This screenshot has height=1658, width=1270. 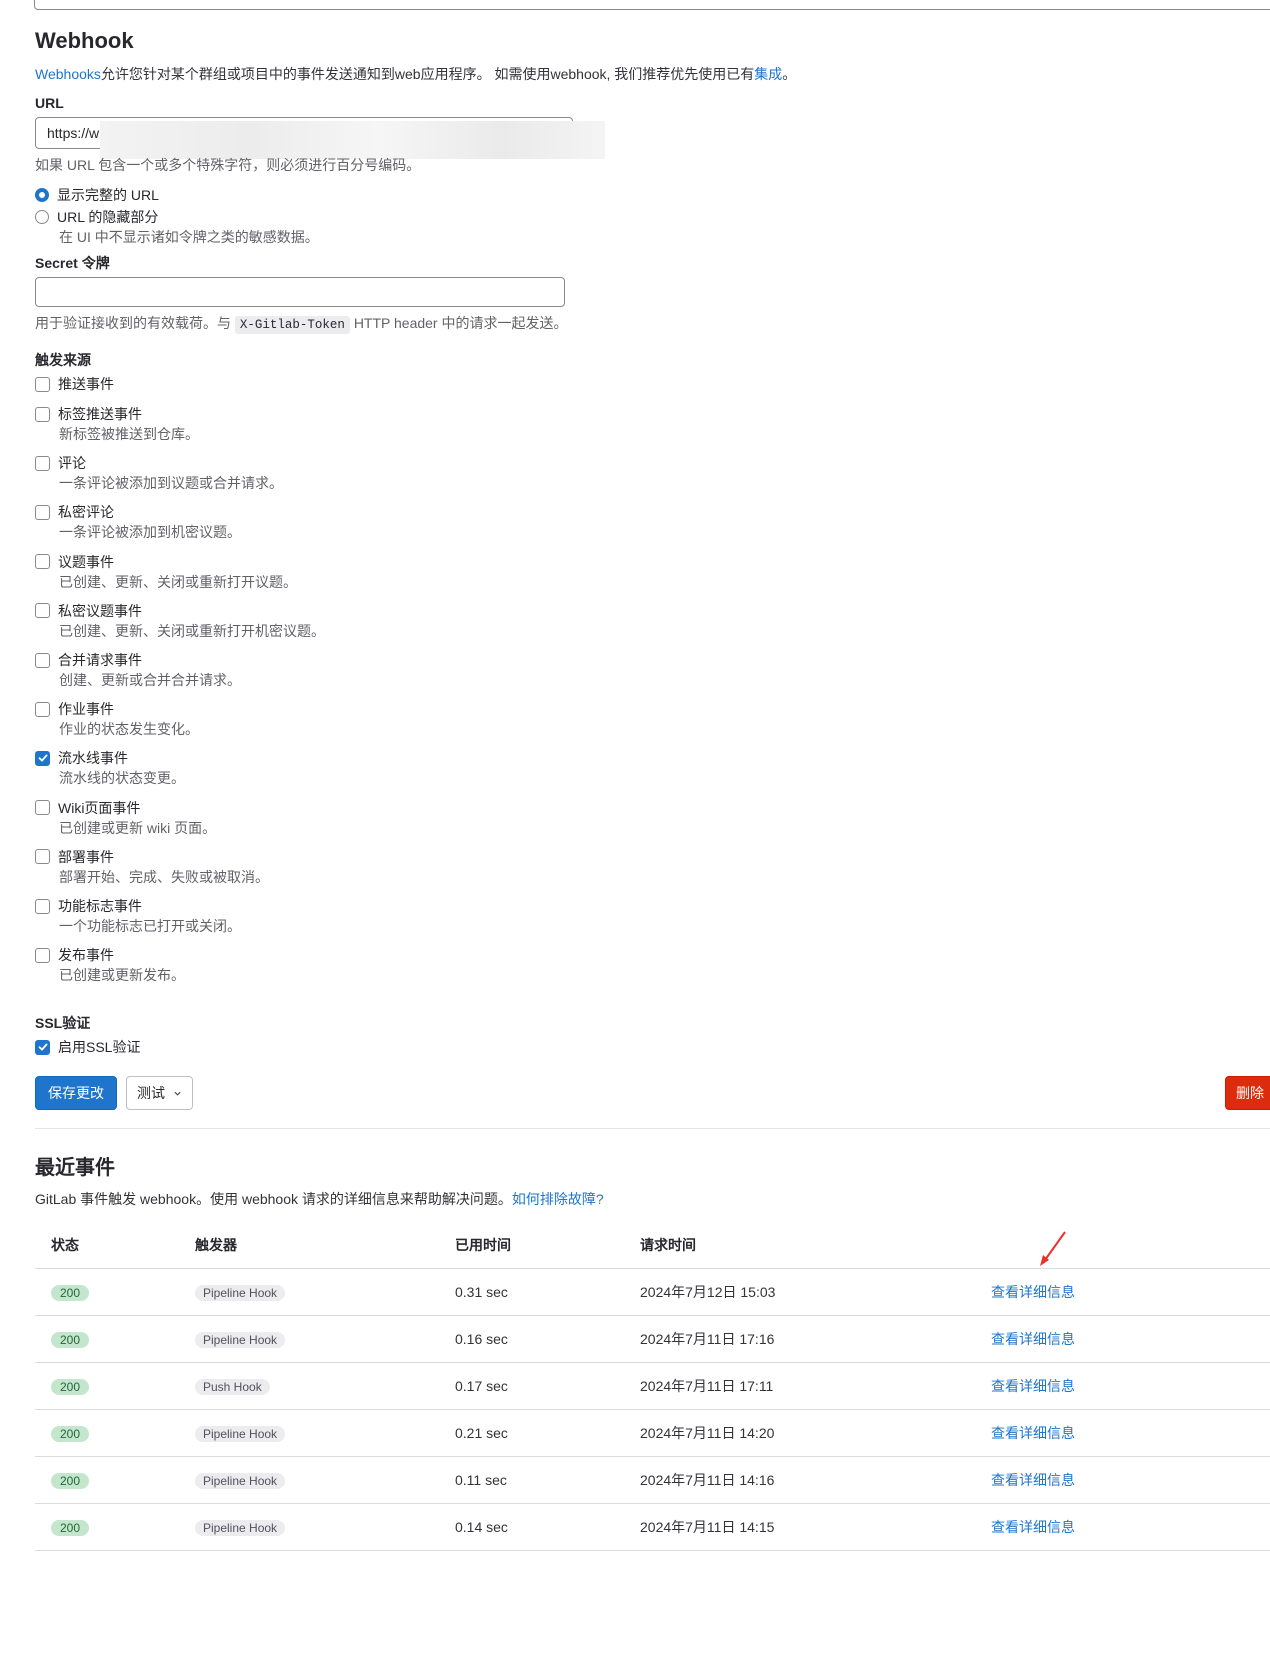 What do you see at coordinates (652, 1245) in the screenshot?
I see `table-header-row: 状态 触发器 已用时间 请求时间` at bounding box center [652, 1245].